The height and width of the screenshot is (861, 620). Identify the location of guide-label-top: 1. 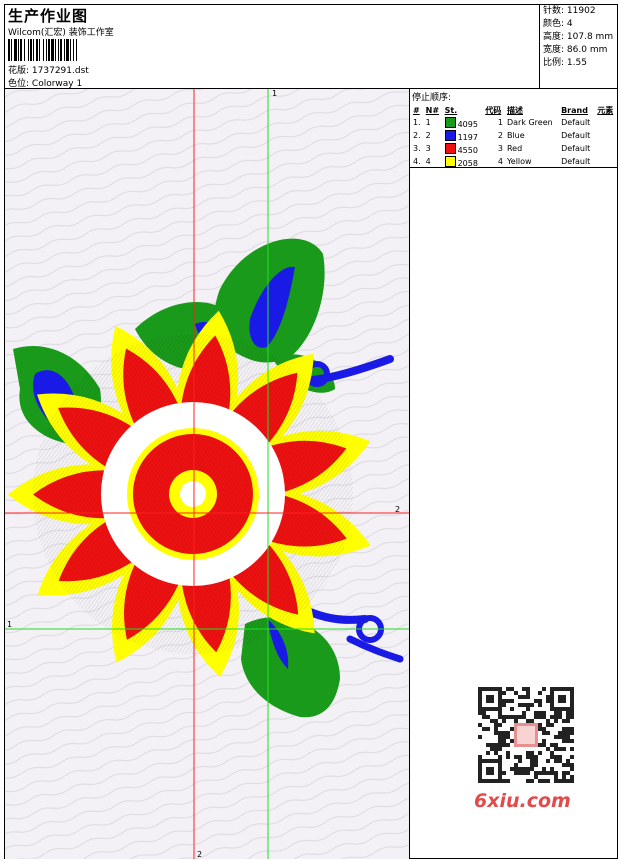
(274, 93).